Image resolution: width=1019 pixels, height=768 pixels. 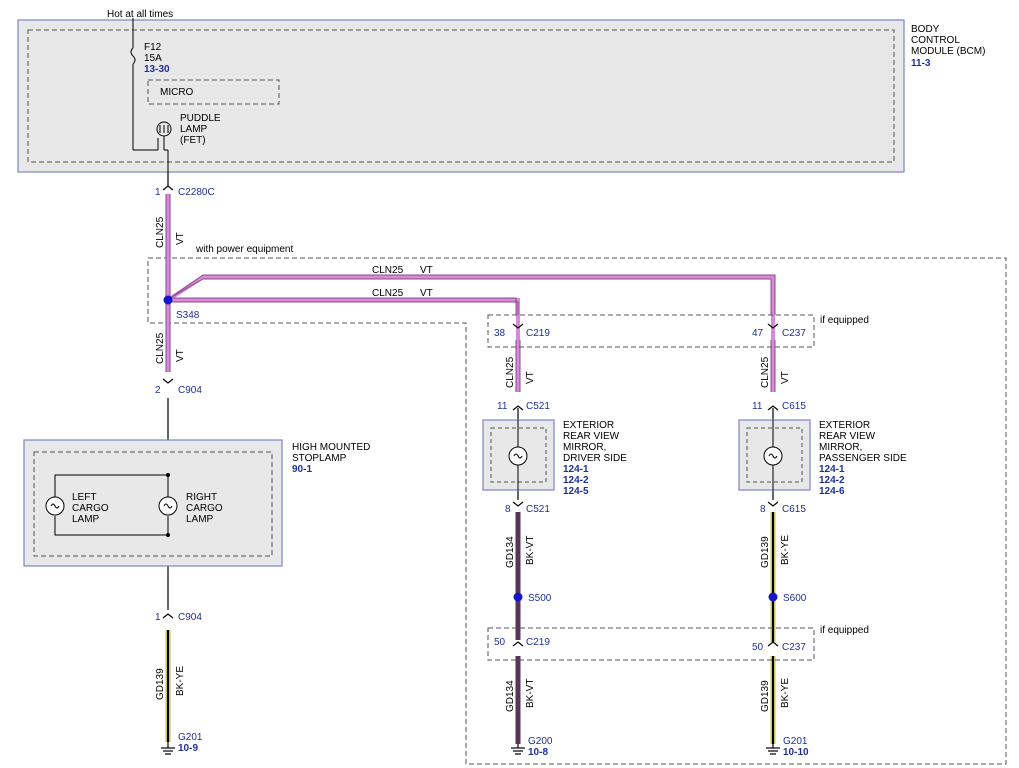 I want to click on pin-c615-bottom: 8, so click(x=763, y=509).